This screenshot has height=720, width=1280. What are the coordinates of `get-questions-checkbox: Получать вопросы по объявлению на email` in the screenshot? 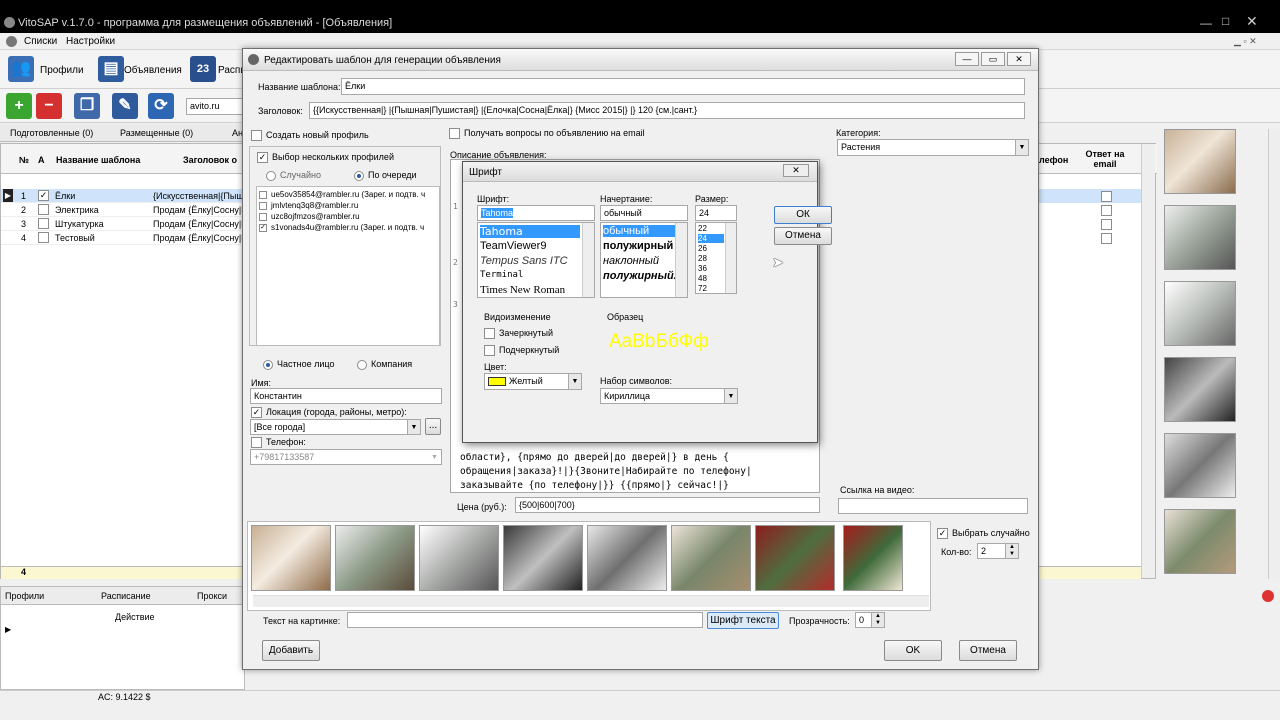 It's located at (547, 134).